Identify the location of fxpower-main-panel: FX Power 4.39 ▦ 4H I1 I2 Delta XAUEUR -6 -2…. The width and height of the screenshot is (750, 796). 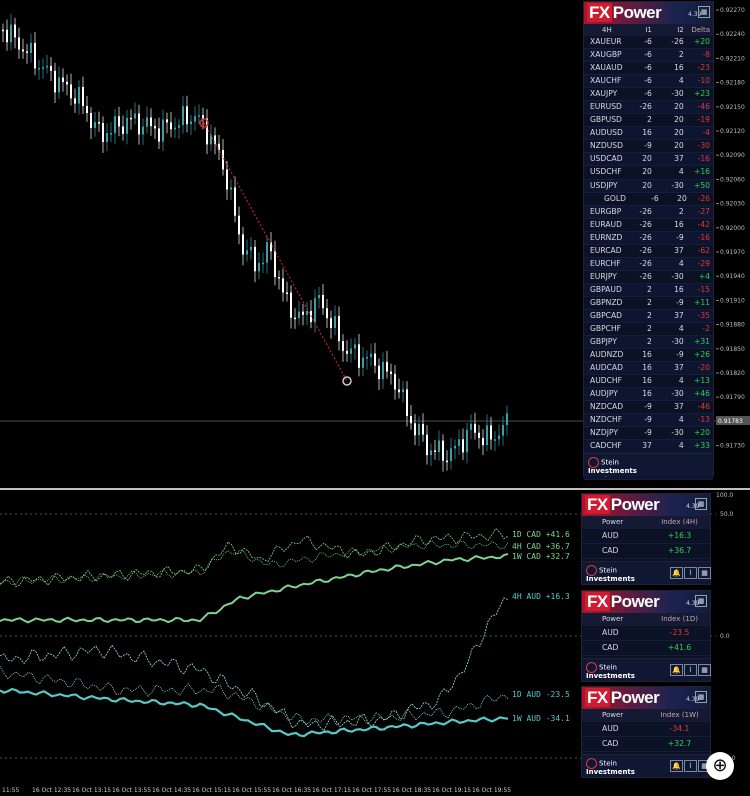
(648, 240).